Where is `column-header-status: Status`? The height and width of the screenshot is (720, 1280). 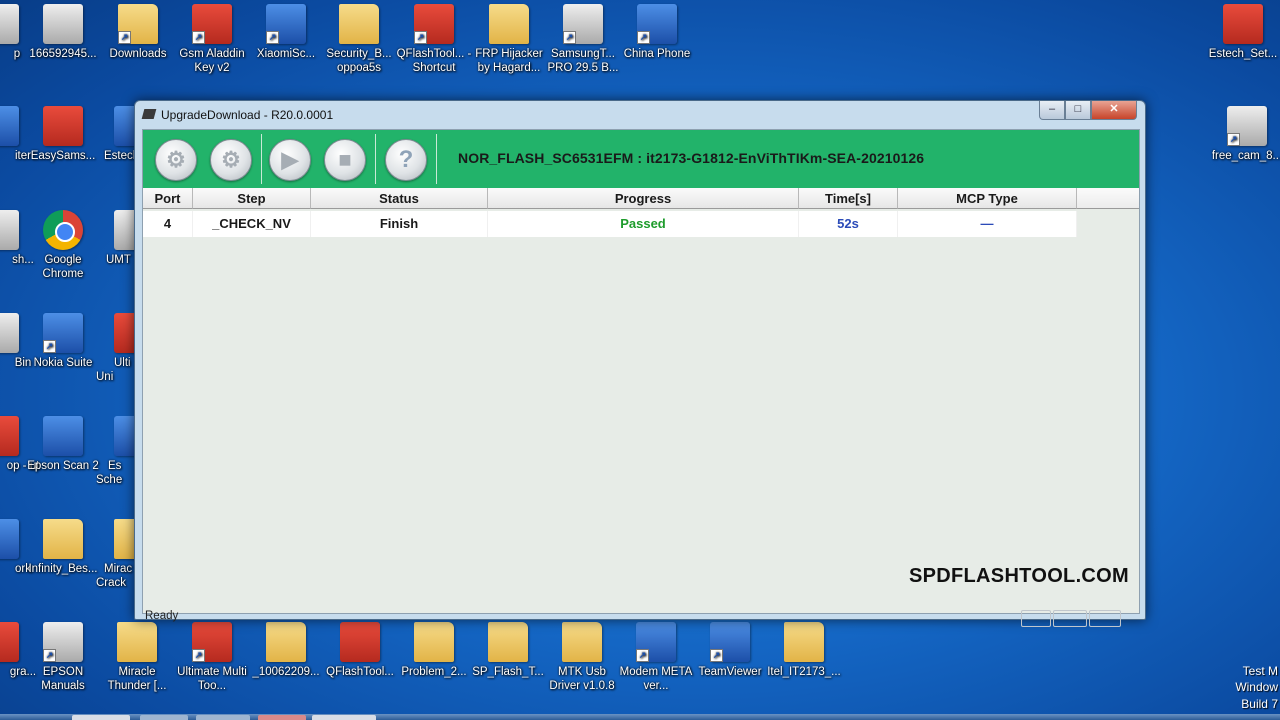 column-header-status: Status is located at coordinates (399, 198).